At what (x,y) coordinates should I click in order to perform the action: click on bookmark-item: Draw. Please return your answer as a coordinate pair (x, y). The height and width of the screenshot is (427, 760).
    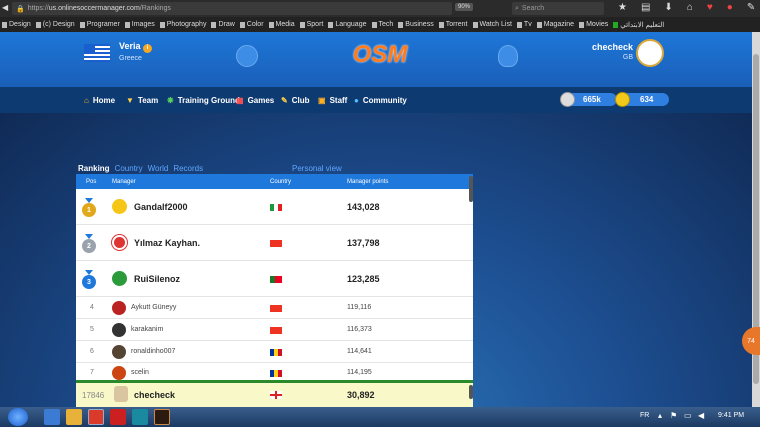
    Looking at the image, I should click on (223, 24).